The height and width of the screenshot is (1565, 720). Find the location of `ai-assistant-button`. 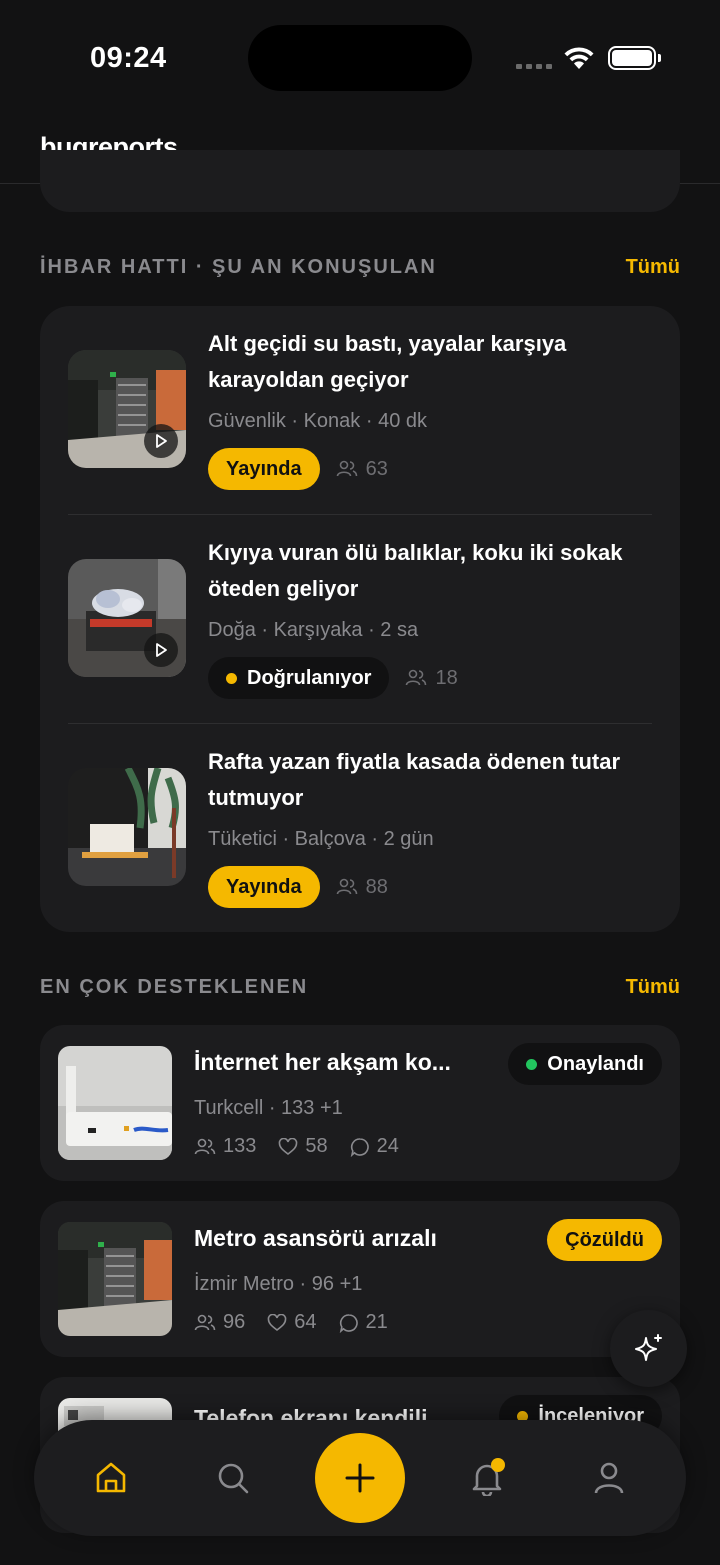

ai-assistant-button is located at coordinates (648, 1348).